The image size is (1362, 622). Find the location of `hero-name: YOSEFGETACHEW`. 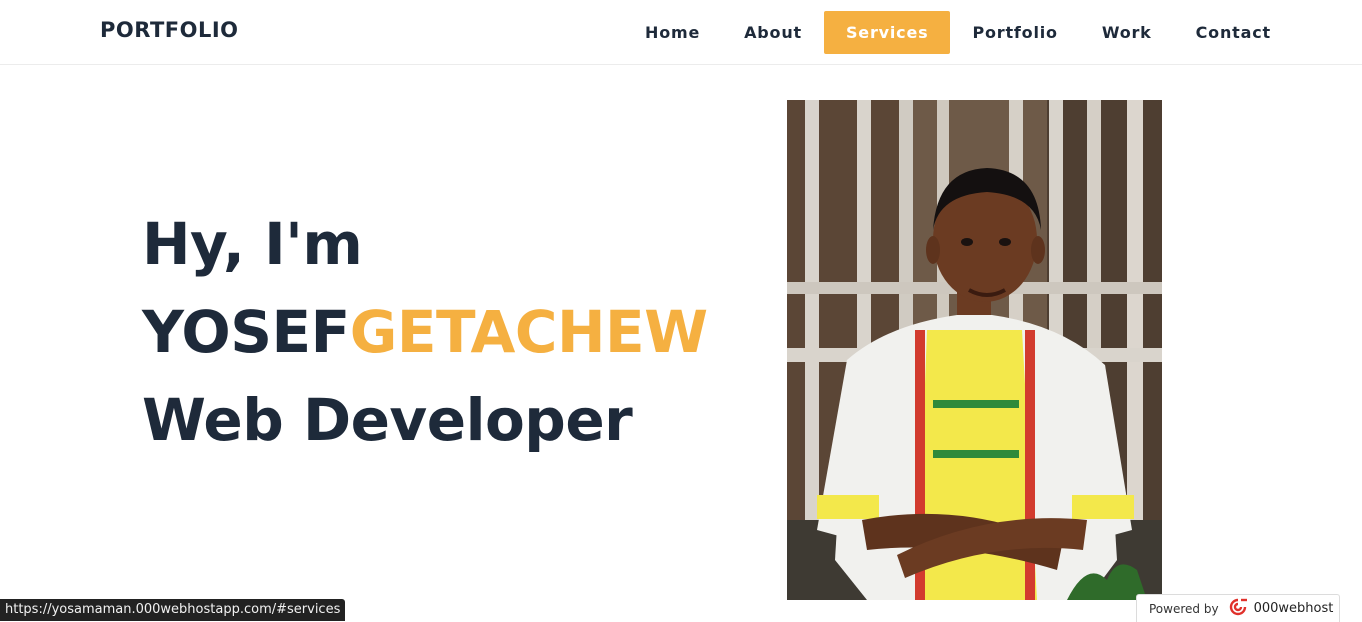

hero-name: YOSEFGETACHEW is located at coordinates (425, 332).